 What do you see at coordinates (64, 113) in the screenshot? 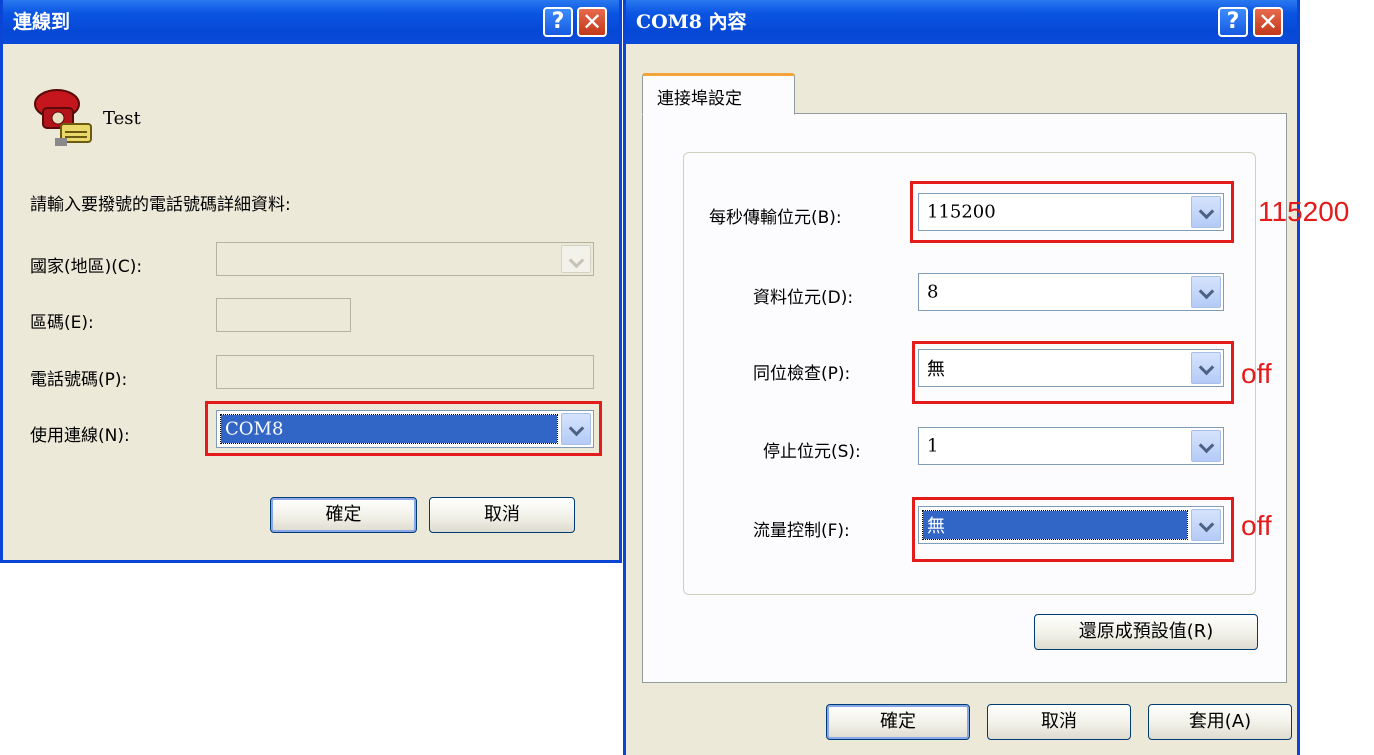
I see `phone-icon` at bounding box center [64, 113].